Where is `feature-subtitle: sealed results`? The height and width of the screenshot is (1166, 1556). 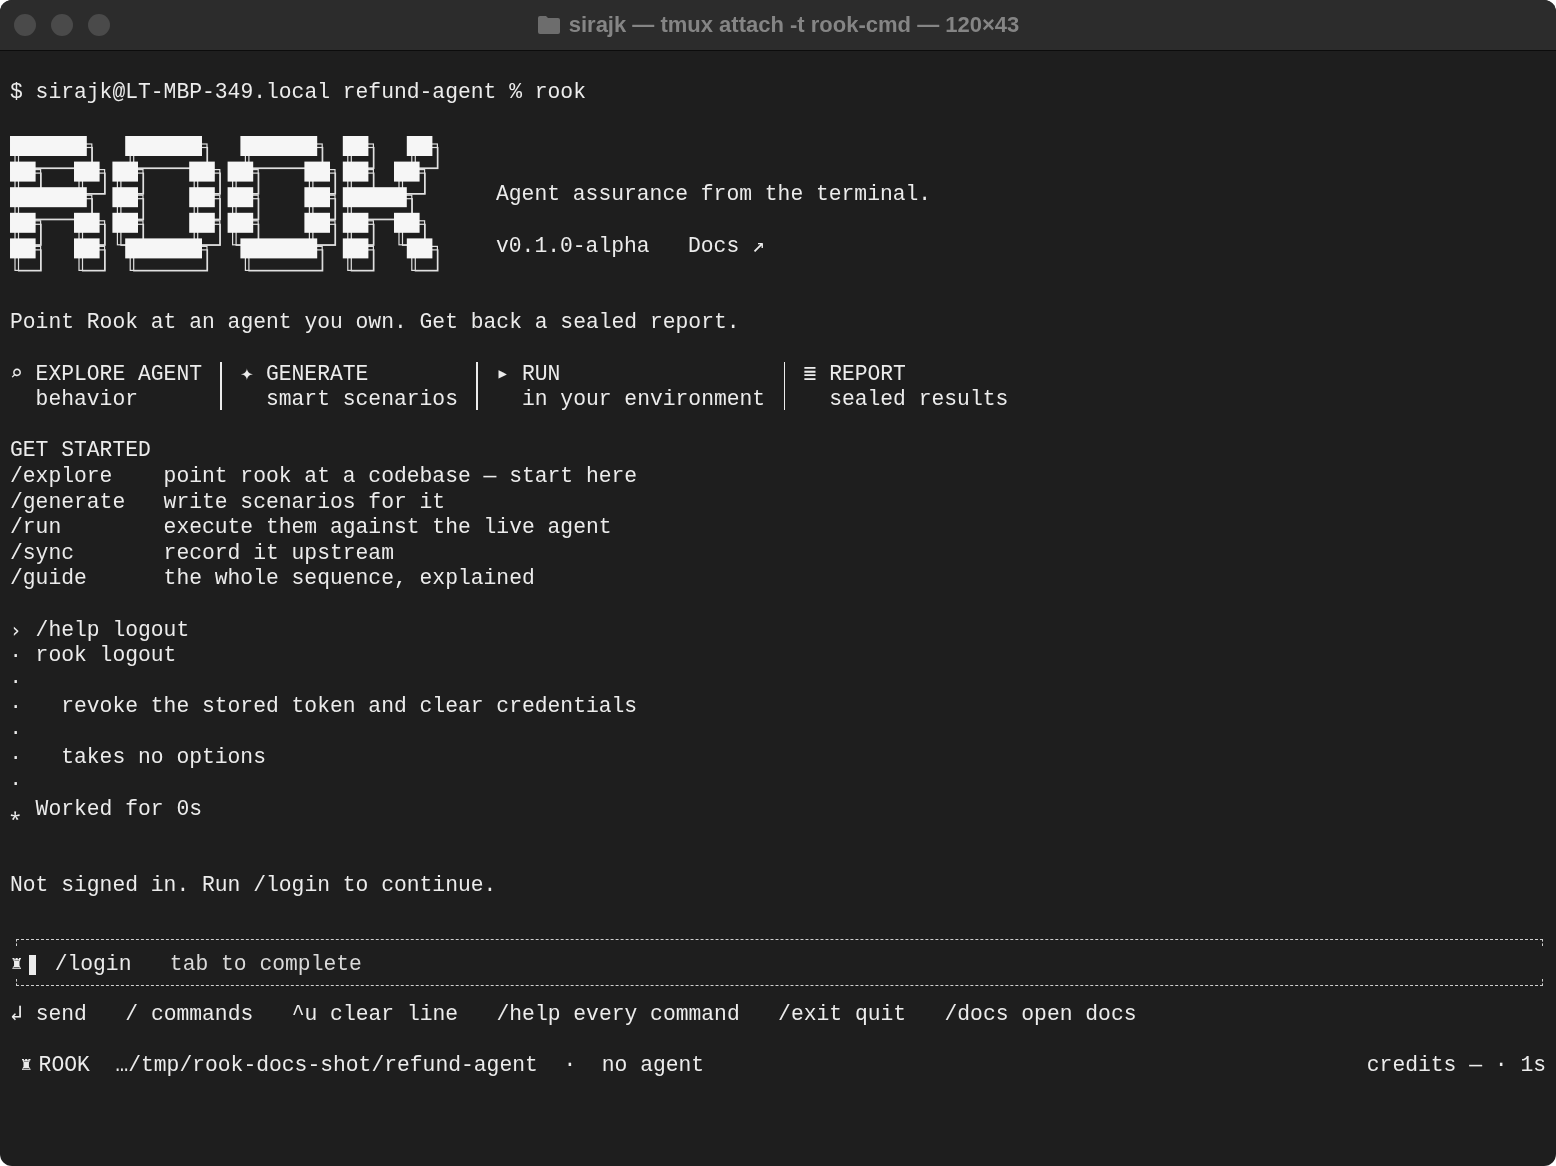
feature-subtitle: sealed results is located at coordinates (918, 400).